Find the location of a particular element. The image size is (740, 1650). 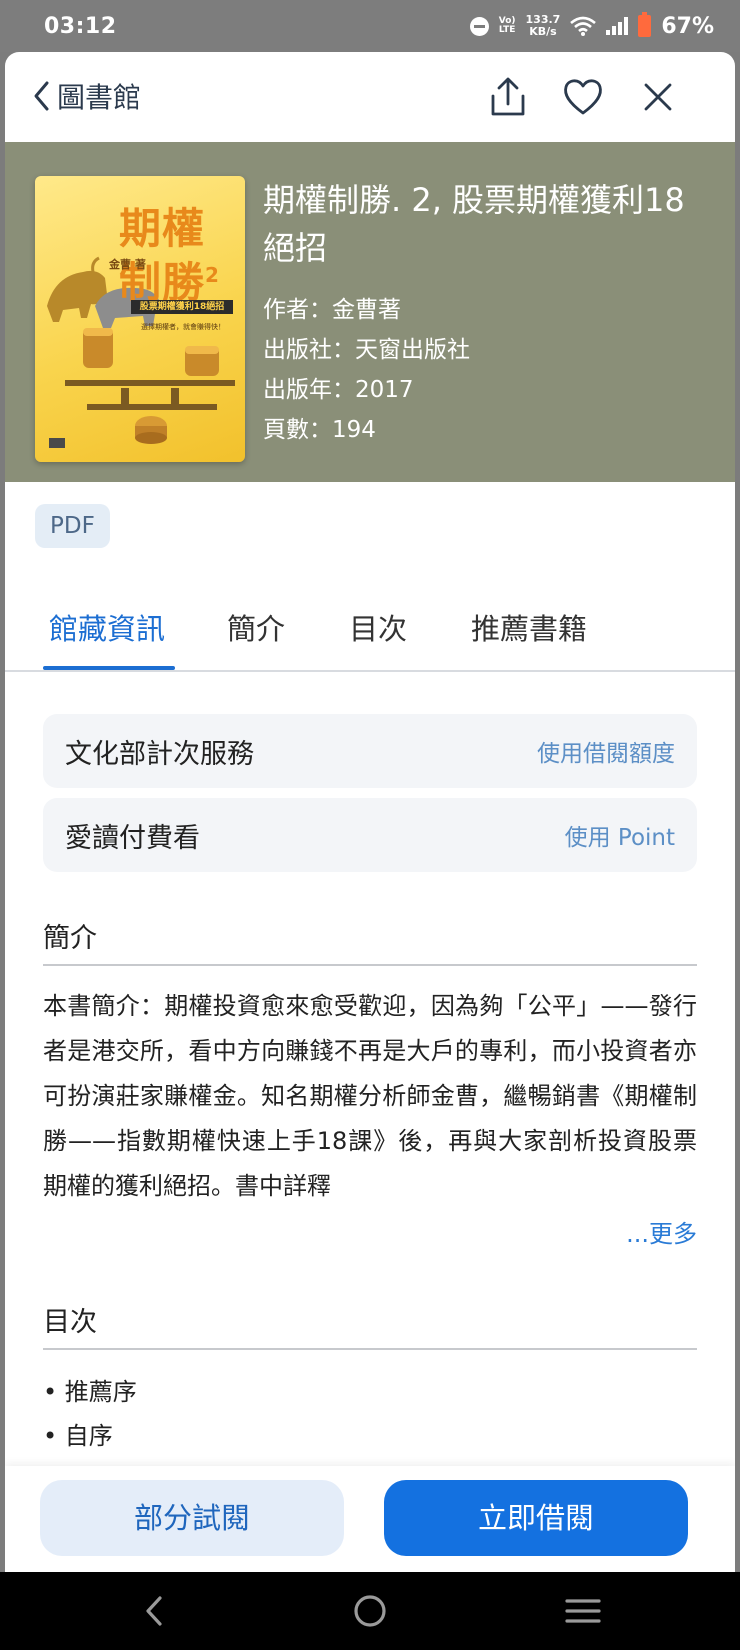

back-button: 圖書館 is located at coordinates (86, 96).